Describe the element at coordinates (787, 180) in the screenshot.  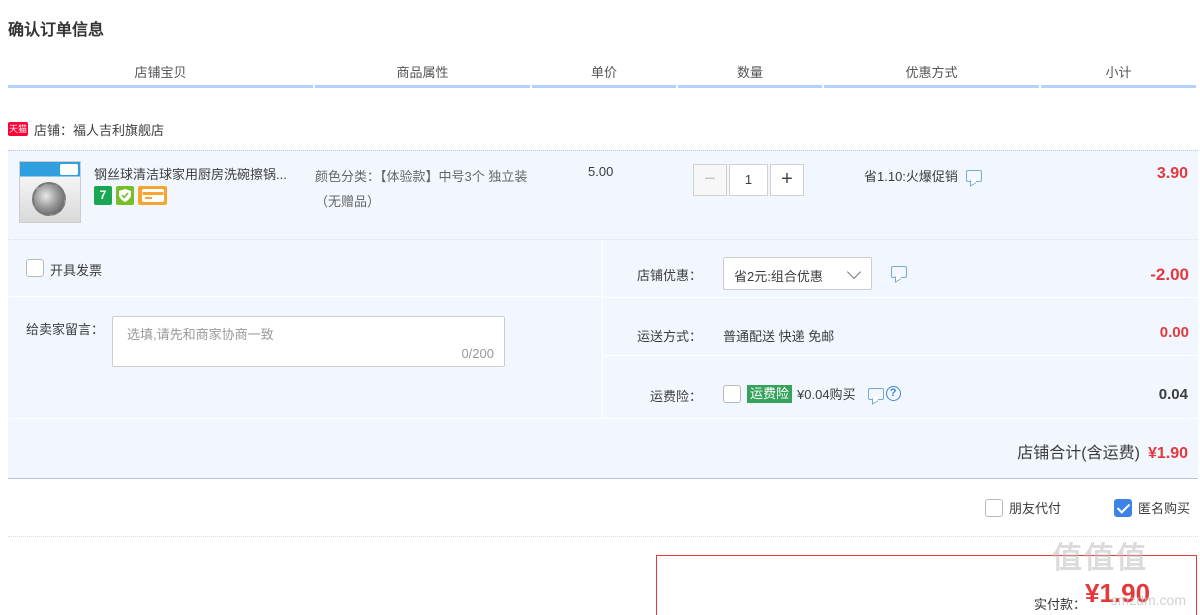
I see `quantity-increase-button: +` at that location.